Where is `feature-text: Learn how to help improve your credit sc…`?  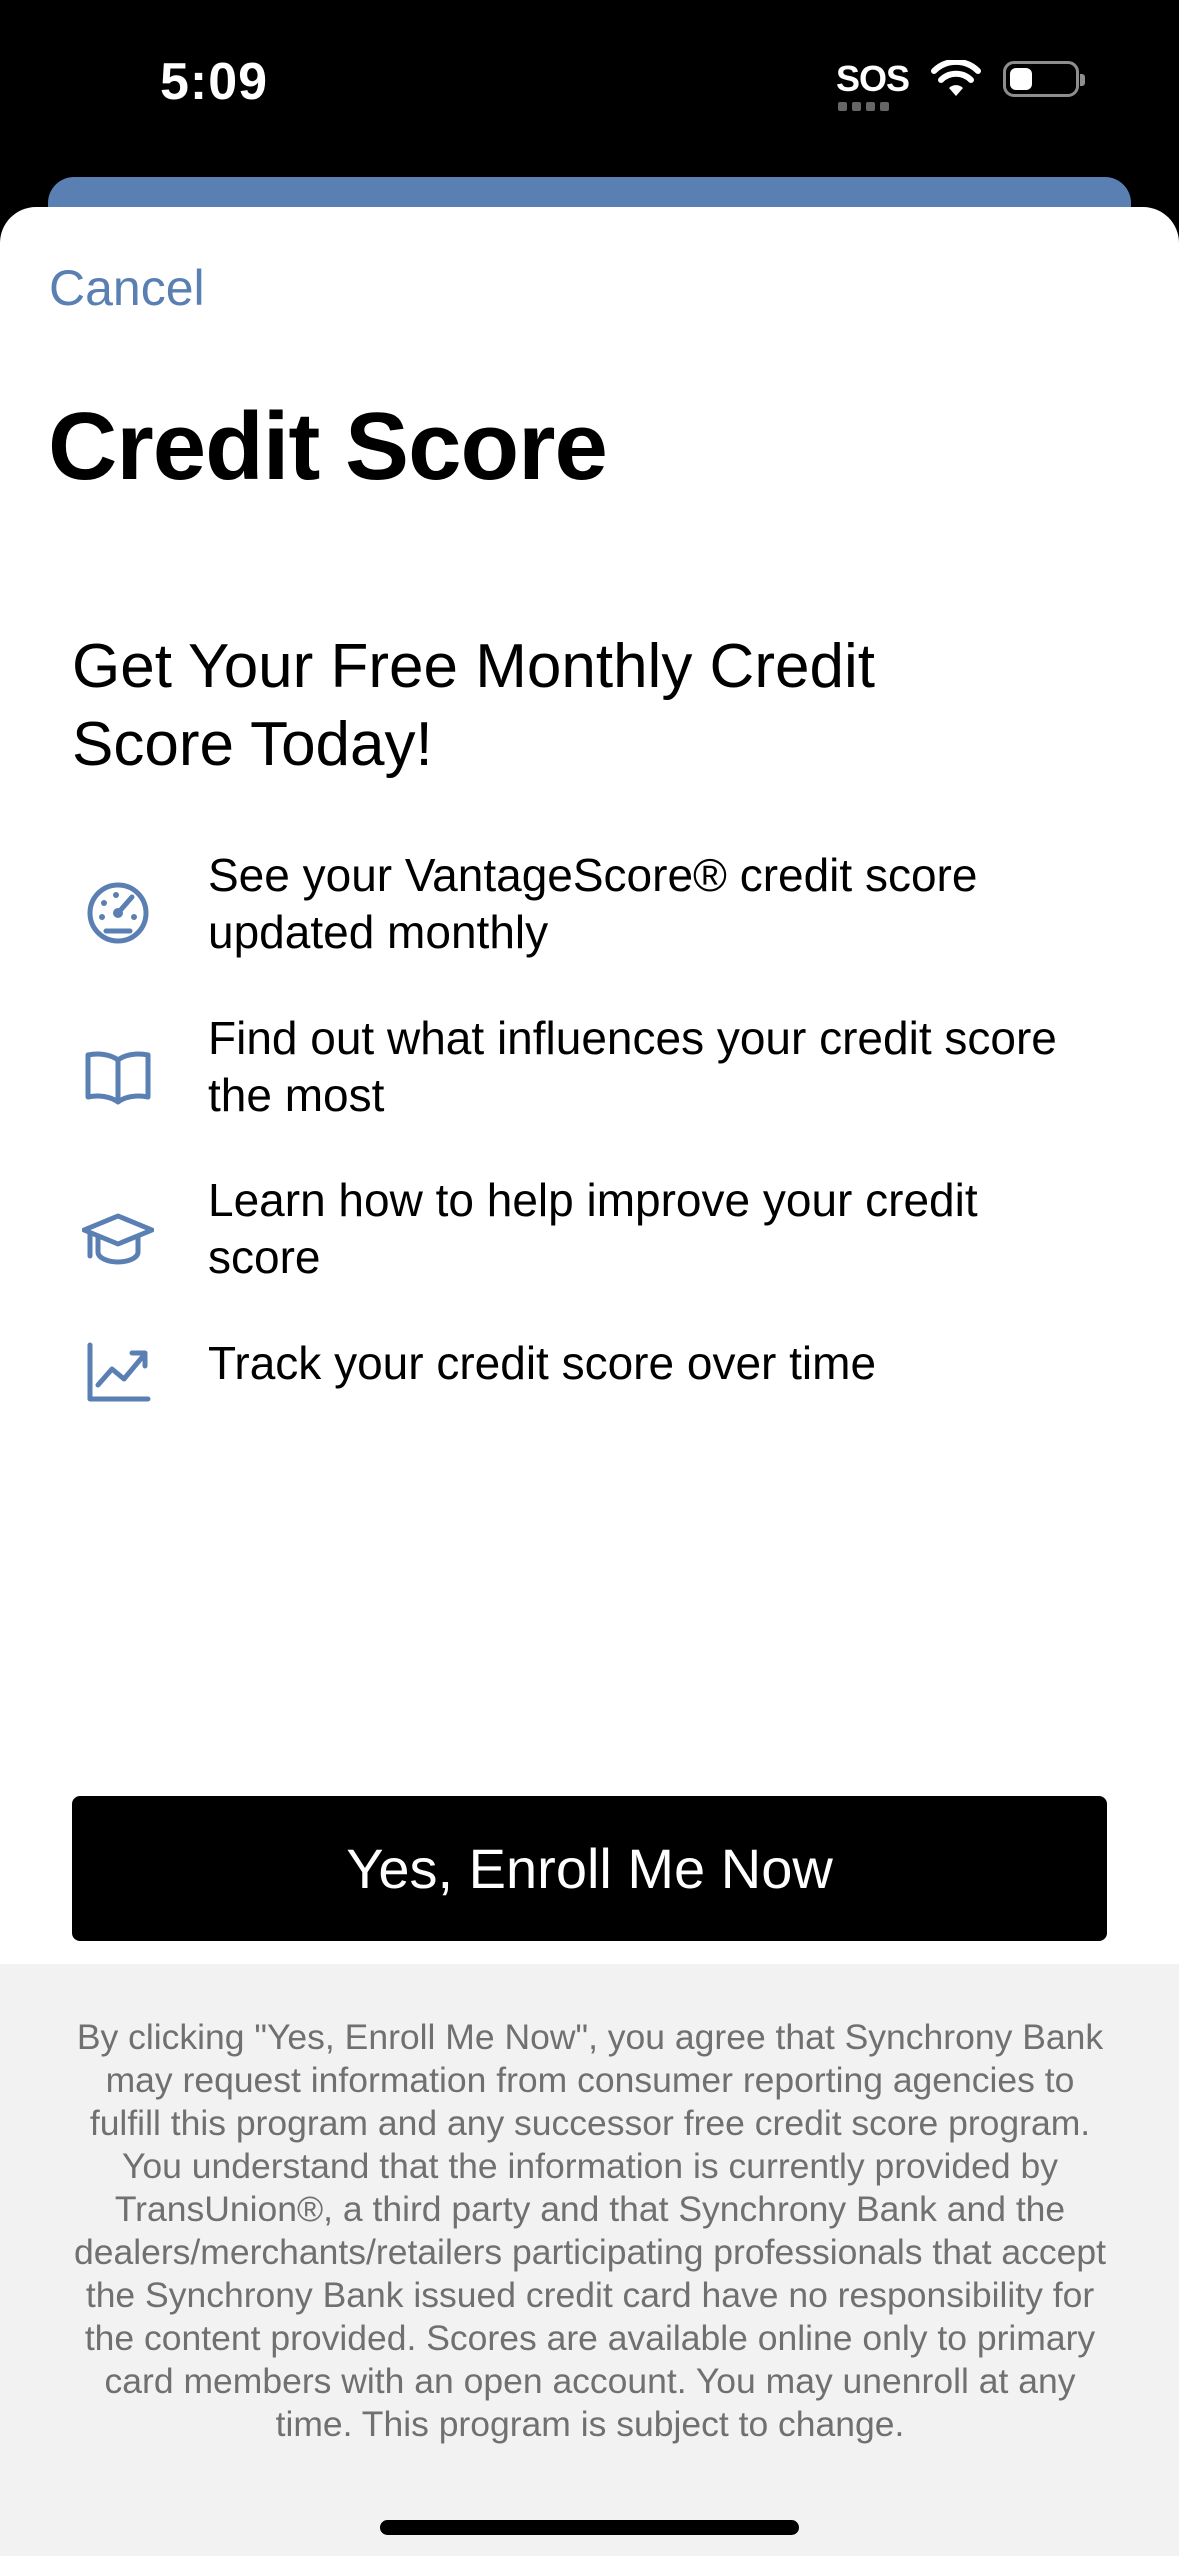 feature-text: Learn how to help improve your credit sc… is located at coordinates (593, 1228).